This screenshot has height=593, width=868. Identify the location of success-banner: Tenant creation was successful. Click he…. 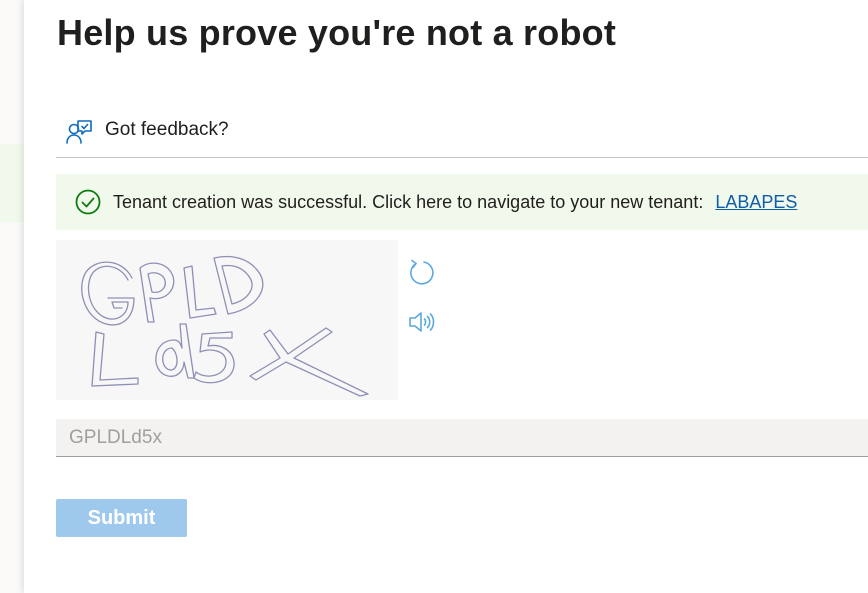
(462, 202).